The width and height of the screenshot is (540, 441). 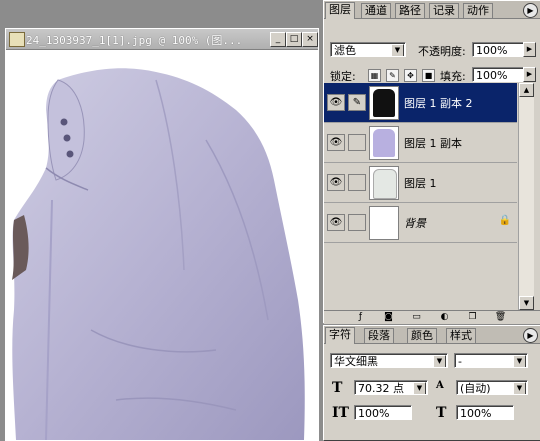 What do you see at coordinates (444, 317) in the screenshot?
I see `adjustment-icon: ◐` at bounding box center [444, 317].